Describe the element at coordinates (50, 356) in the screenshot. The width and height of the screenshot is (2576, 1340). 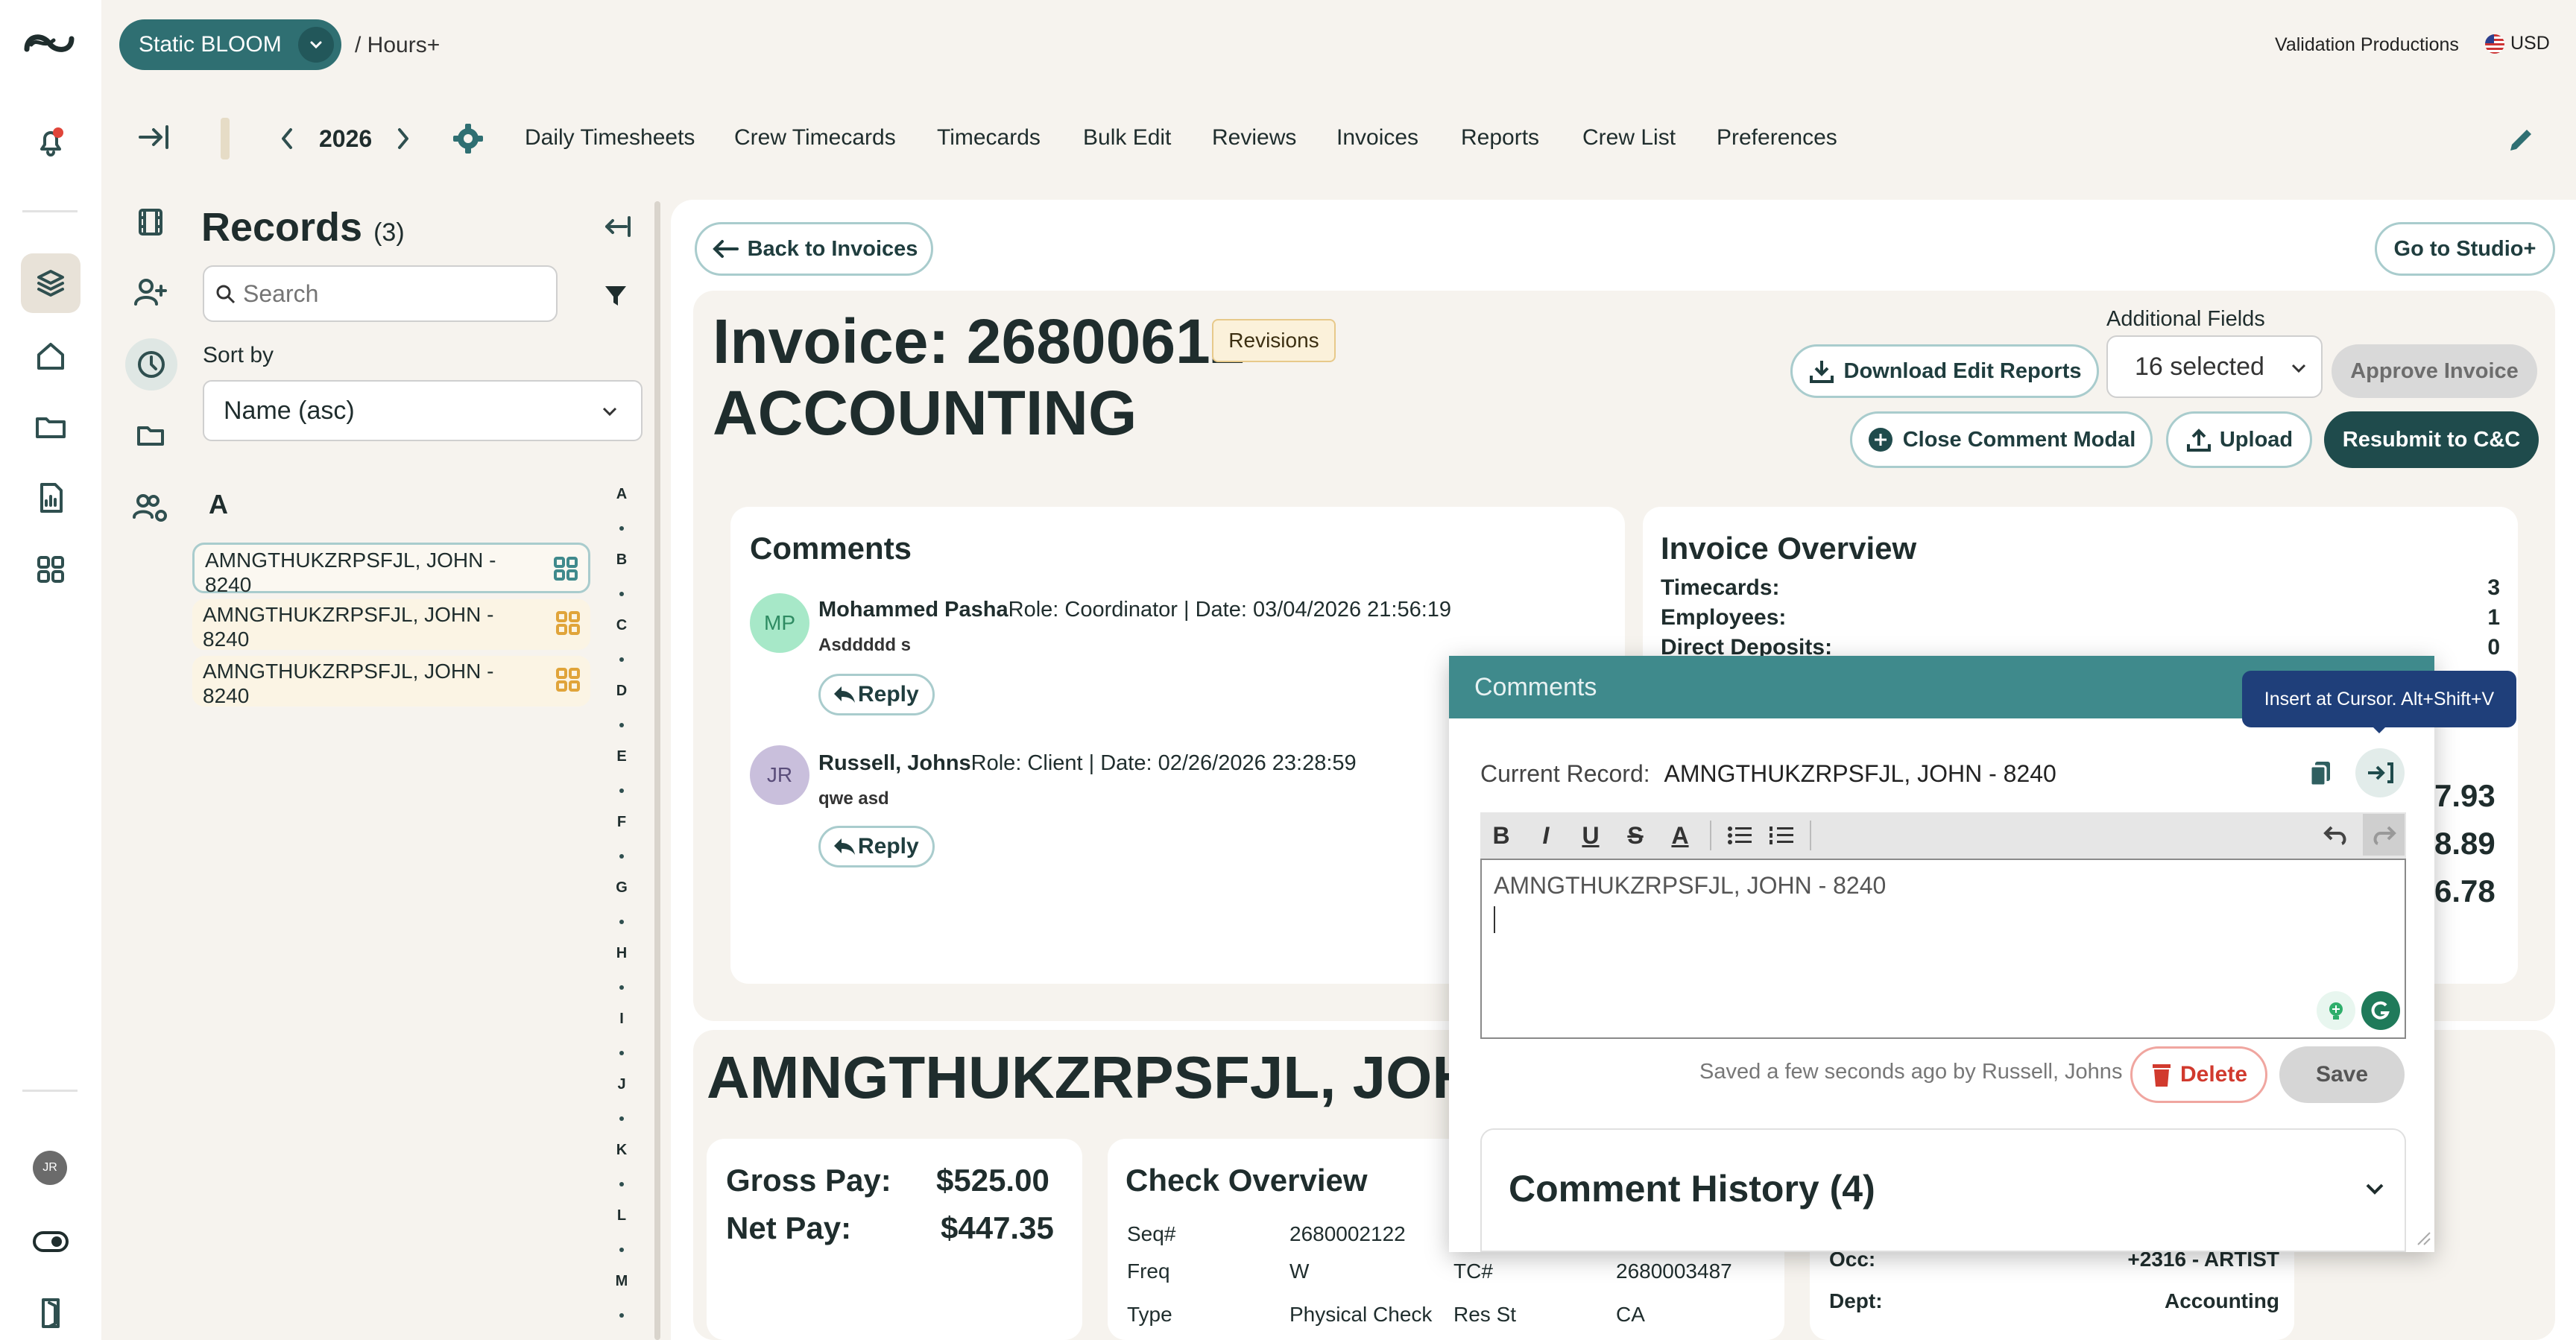
I see `home-icon` at that location.